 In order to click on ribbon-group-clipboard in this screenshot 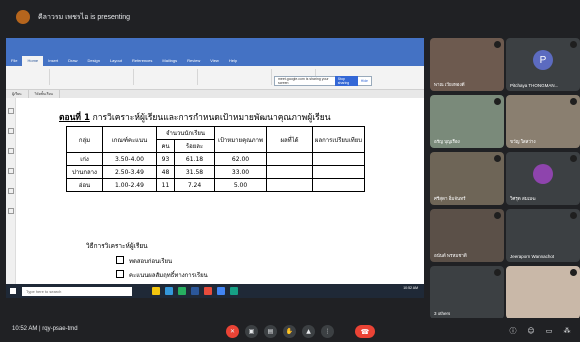, I will do `click(30, 77)`.